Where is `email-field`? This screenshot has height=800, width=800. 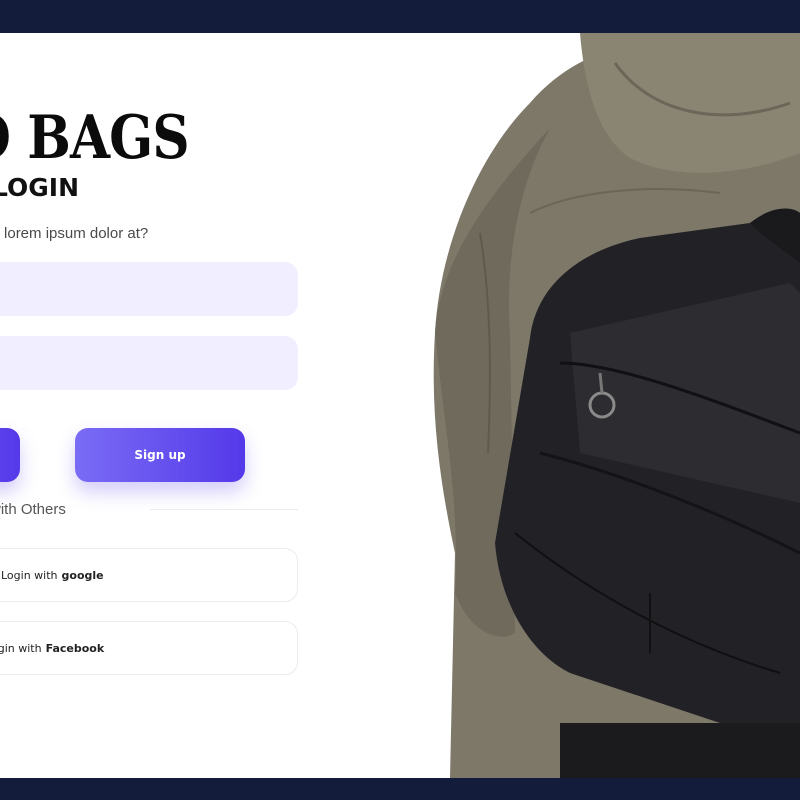
email-field is located at coordinates (149, 289).